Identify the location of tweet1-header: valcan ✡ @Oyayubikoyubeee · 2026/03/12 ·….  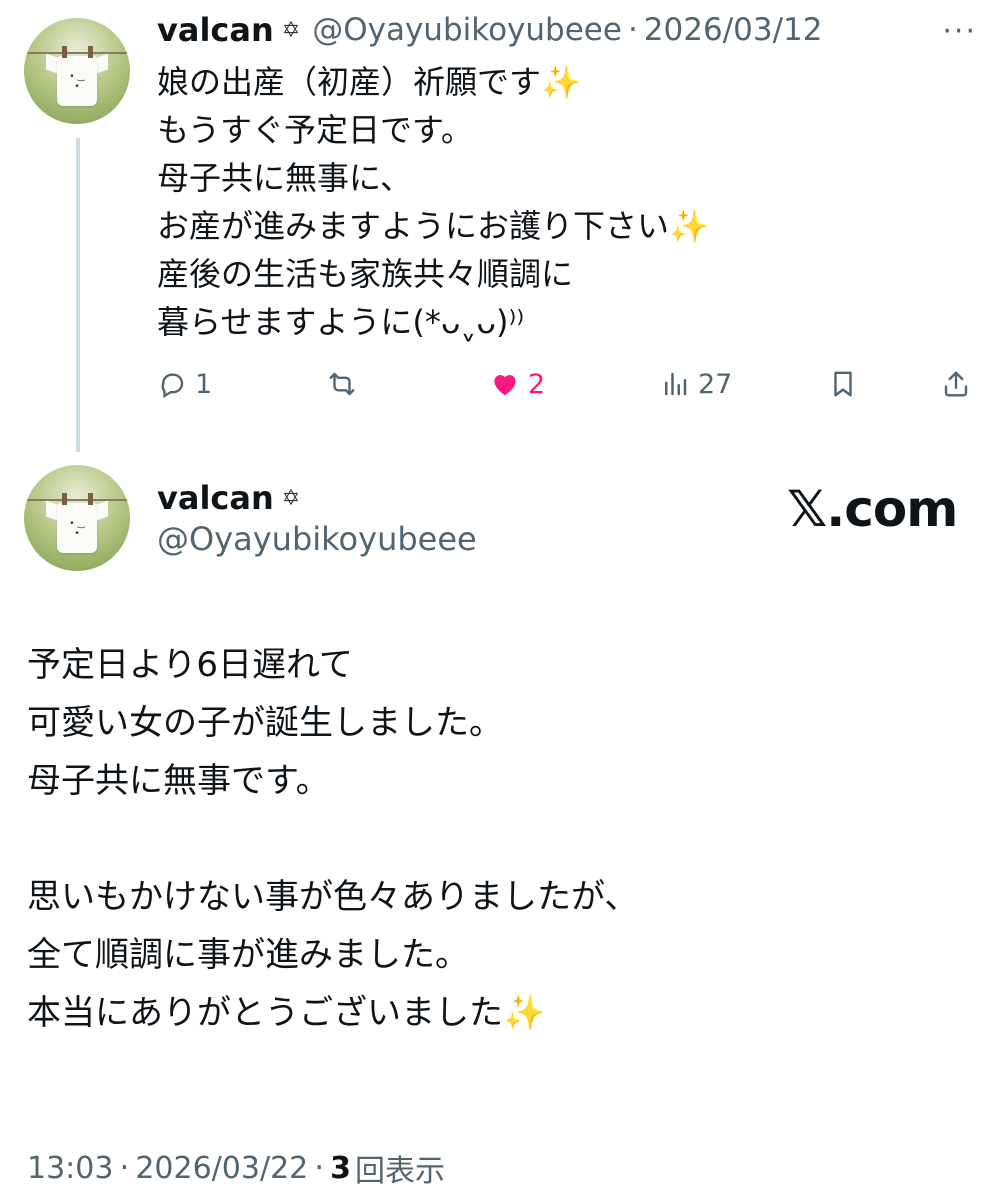
(567, 30).